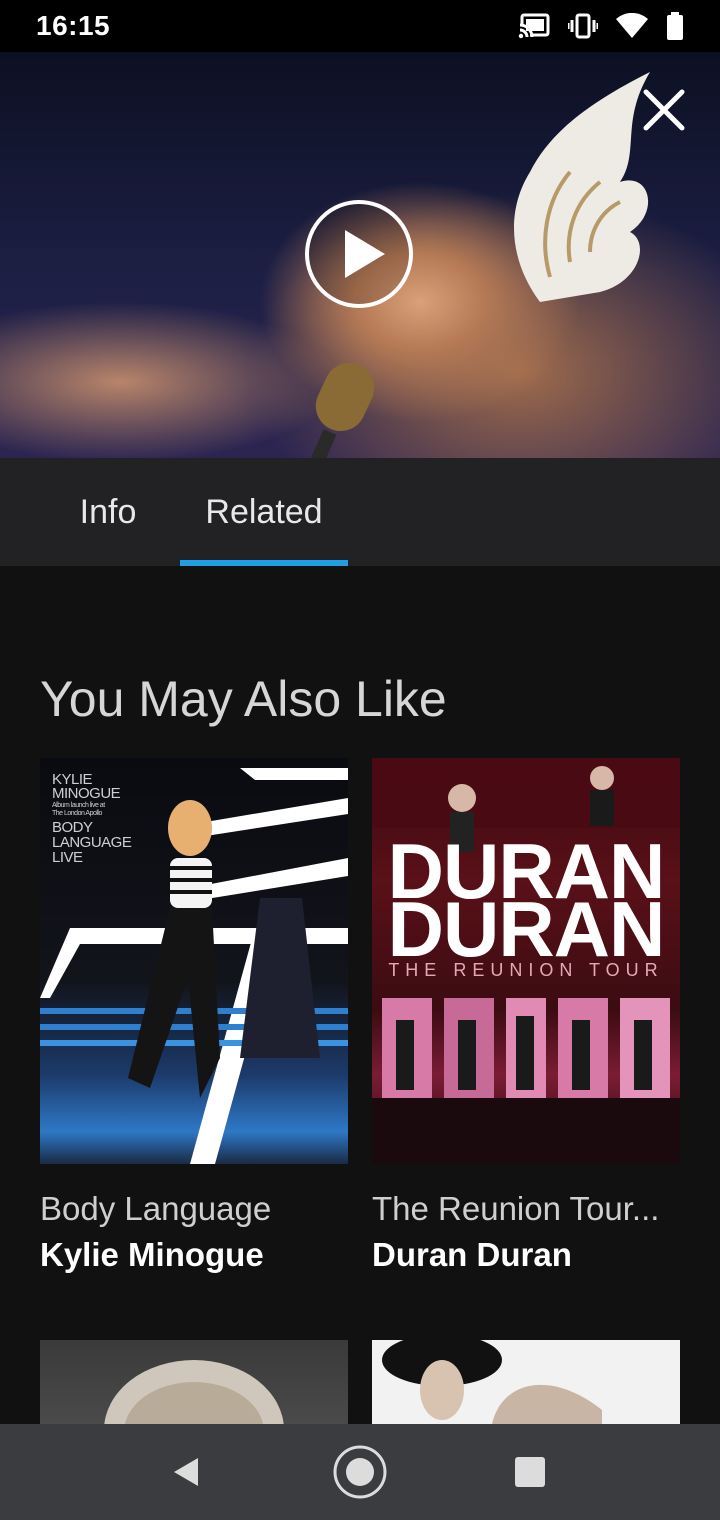 This screenshot has height=1520, width=720. I want to click on cover-text-line: THE REUNION TOUR, so click(526, 970).